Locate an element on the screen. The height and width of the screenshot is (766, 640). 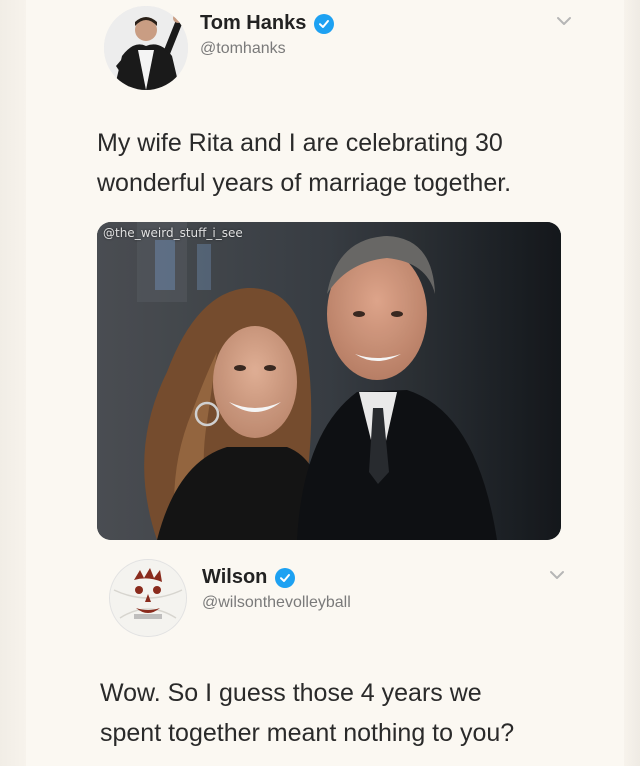
display-name-text: Tom Hanks is located at coordinates (253, 23).